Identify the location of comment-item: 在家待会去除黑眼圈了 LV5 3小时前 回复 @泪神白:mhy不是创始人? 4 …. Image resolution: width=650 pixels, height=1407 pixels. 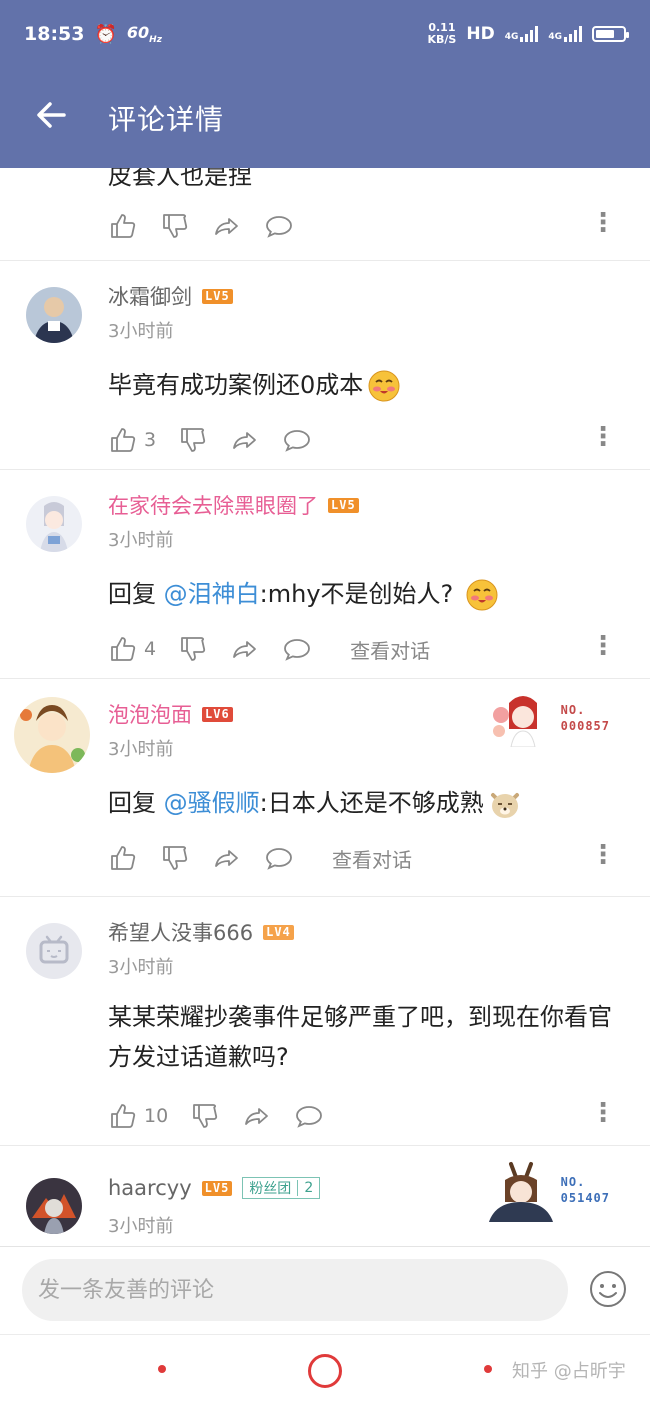
(325, 574).